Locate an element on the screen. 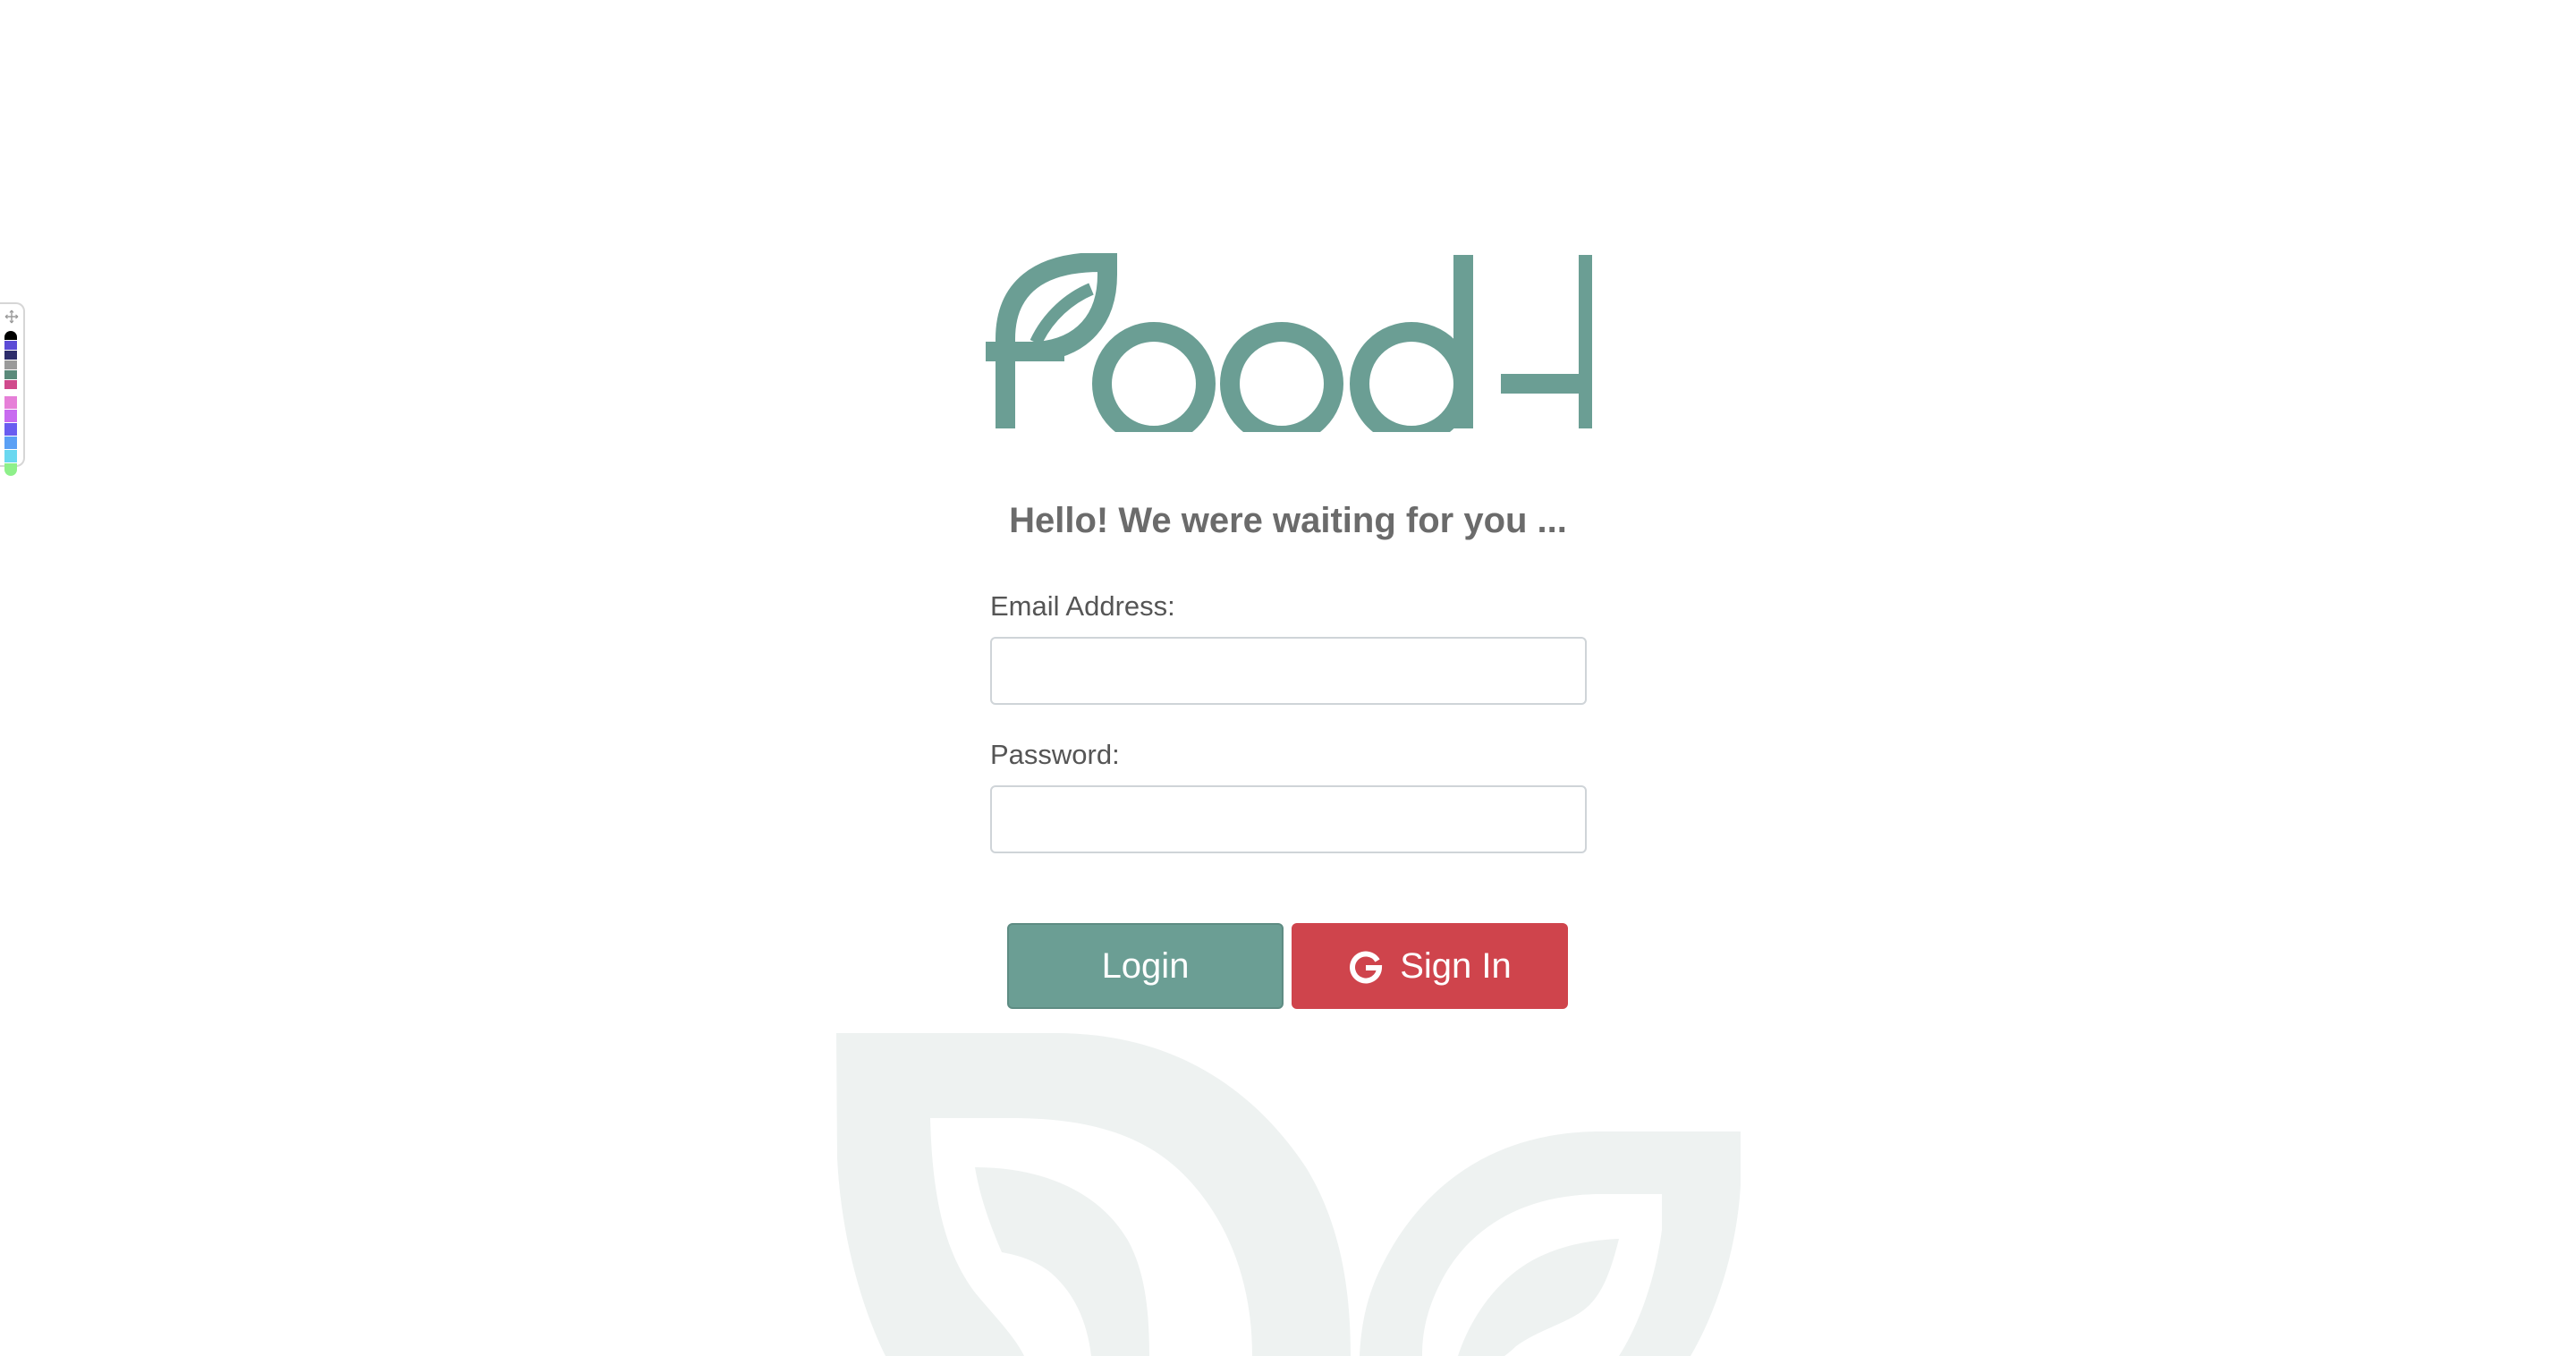 This screenshot has height=1356, width=2576. email-input is located at coordinates (1288, 671).